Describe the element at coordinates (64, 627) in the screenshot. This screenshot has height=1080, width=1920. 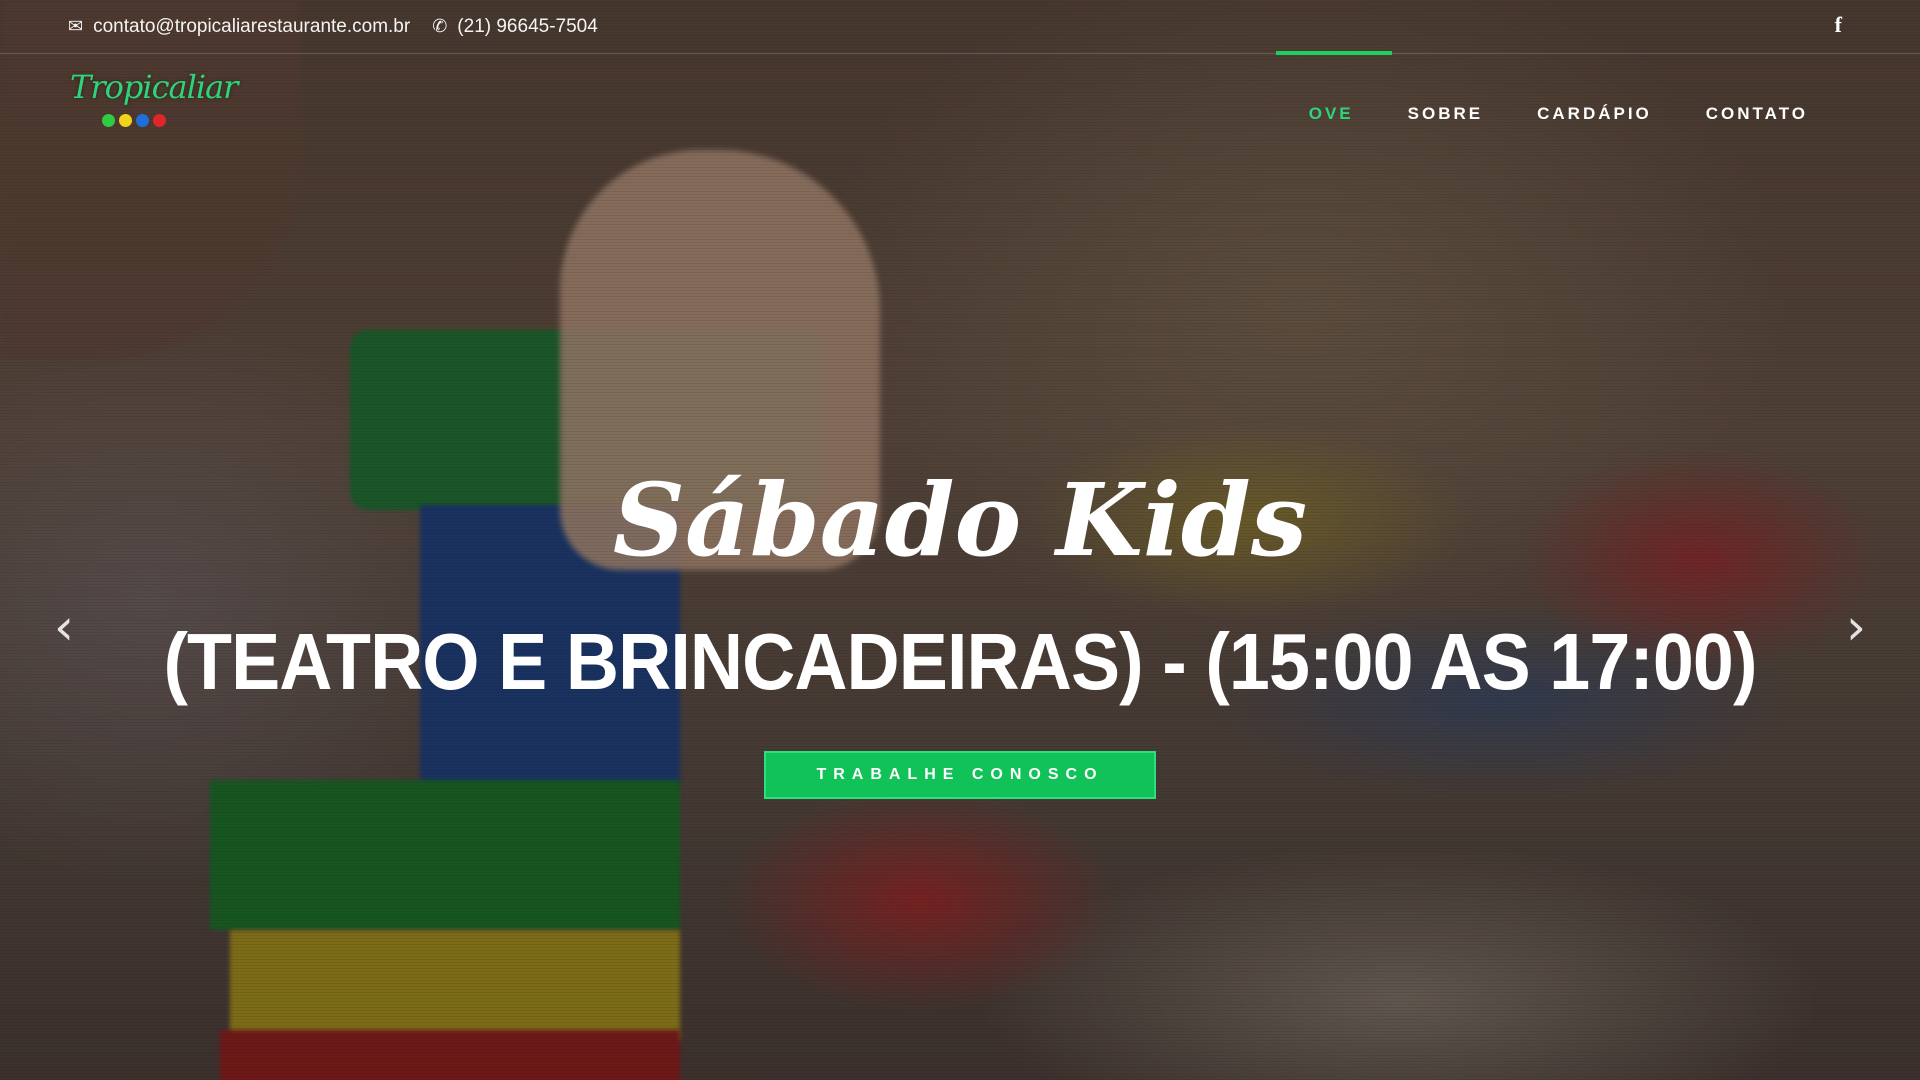
I see `chevron-left-icon: ‹` at that location.